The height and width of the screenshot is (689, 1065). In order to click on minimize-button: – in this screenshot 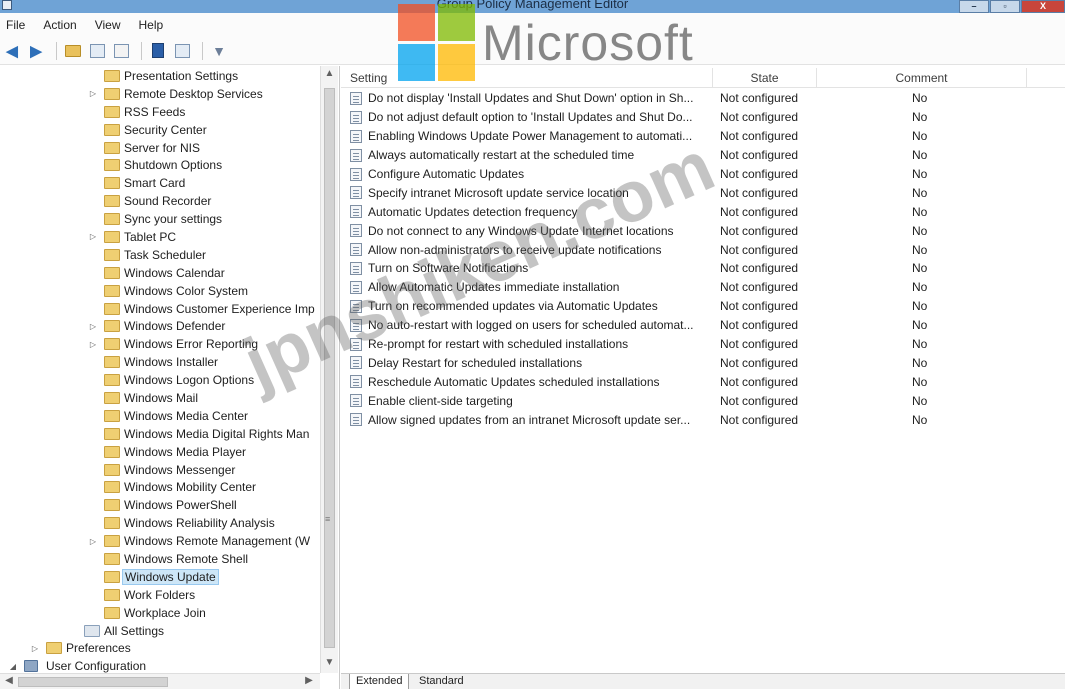, I will do `click(974, 6)`.